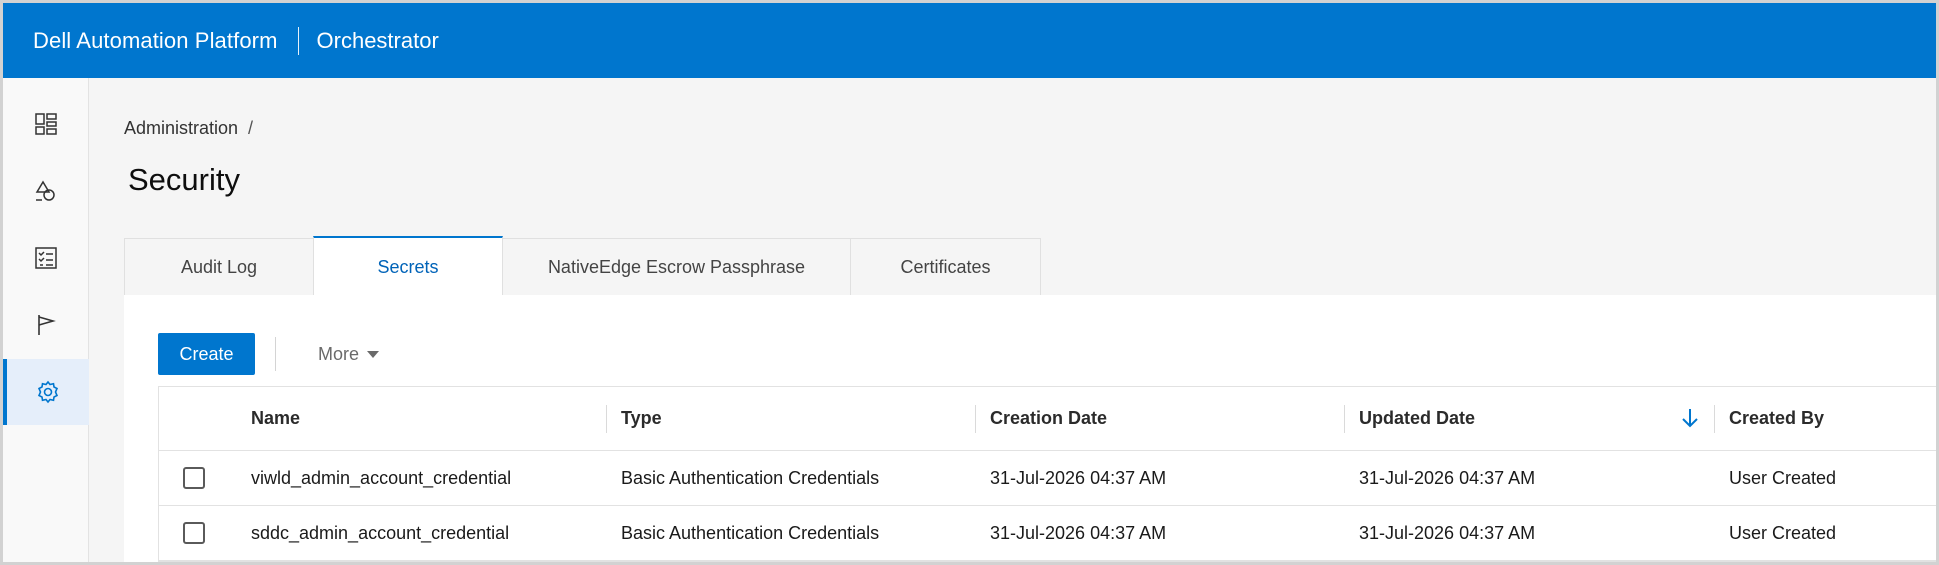 This screenshot has width=1939, height=565. I want to click on tab-nativeedge-escrow-passphrase: NativeEdge Escrow Passphrase, so click(676, 267).